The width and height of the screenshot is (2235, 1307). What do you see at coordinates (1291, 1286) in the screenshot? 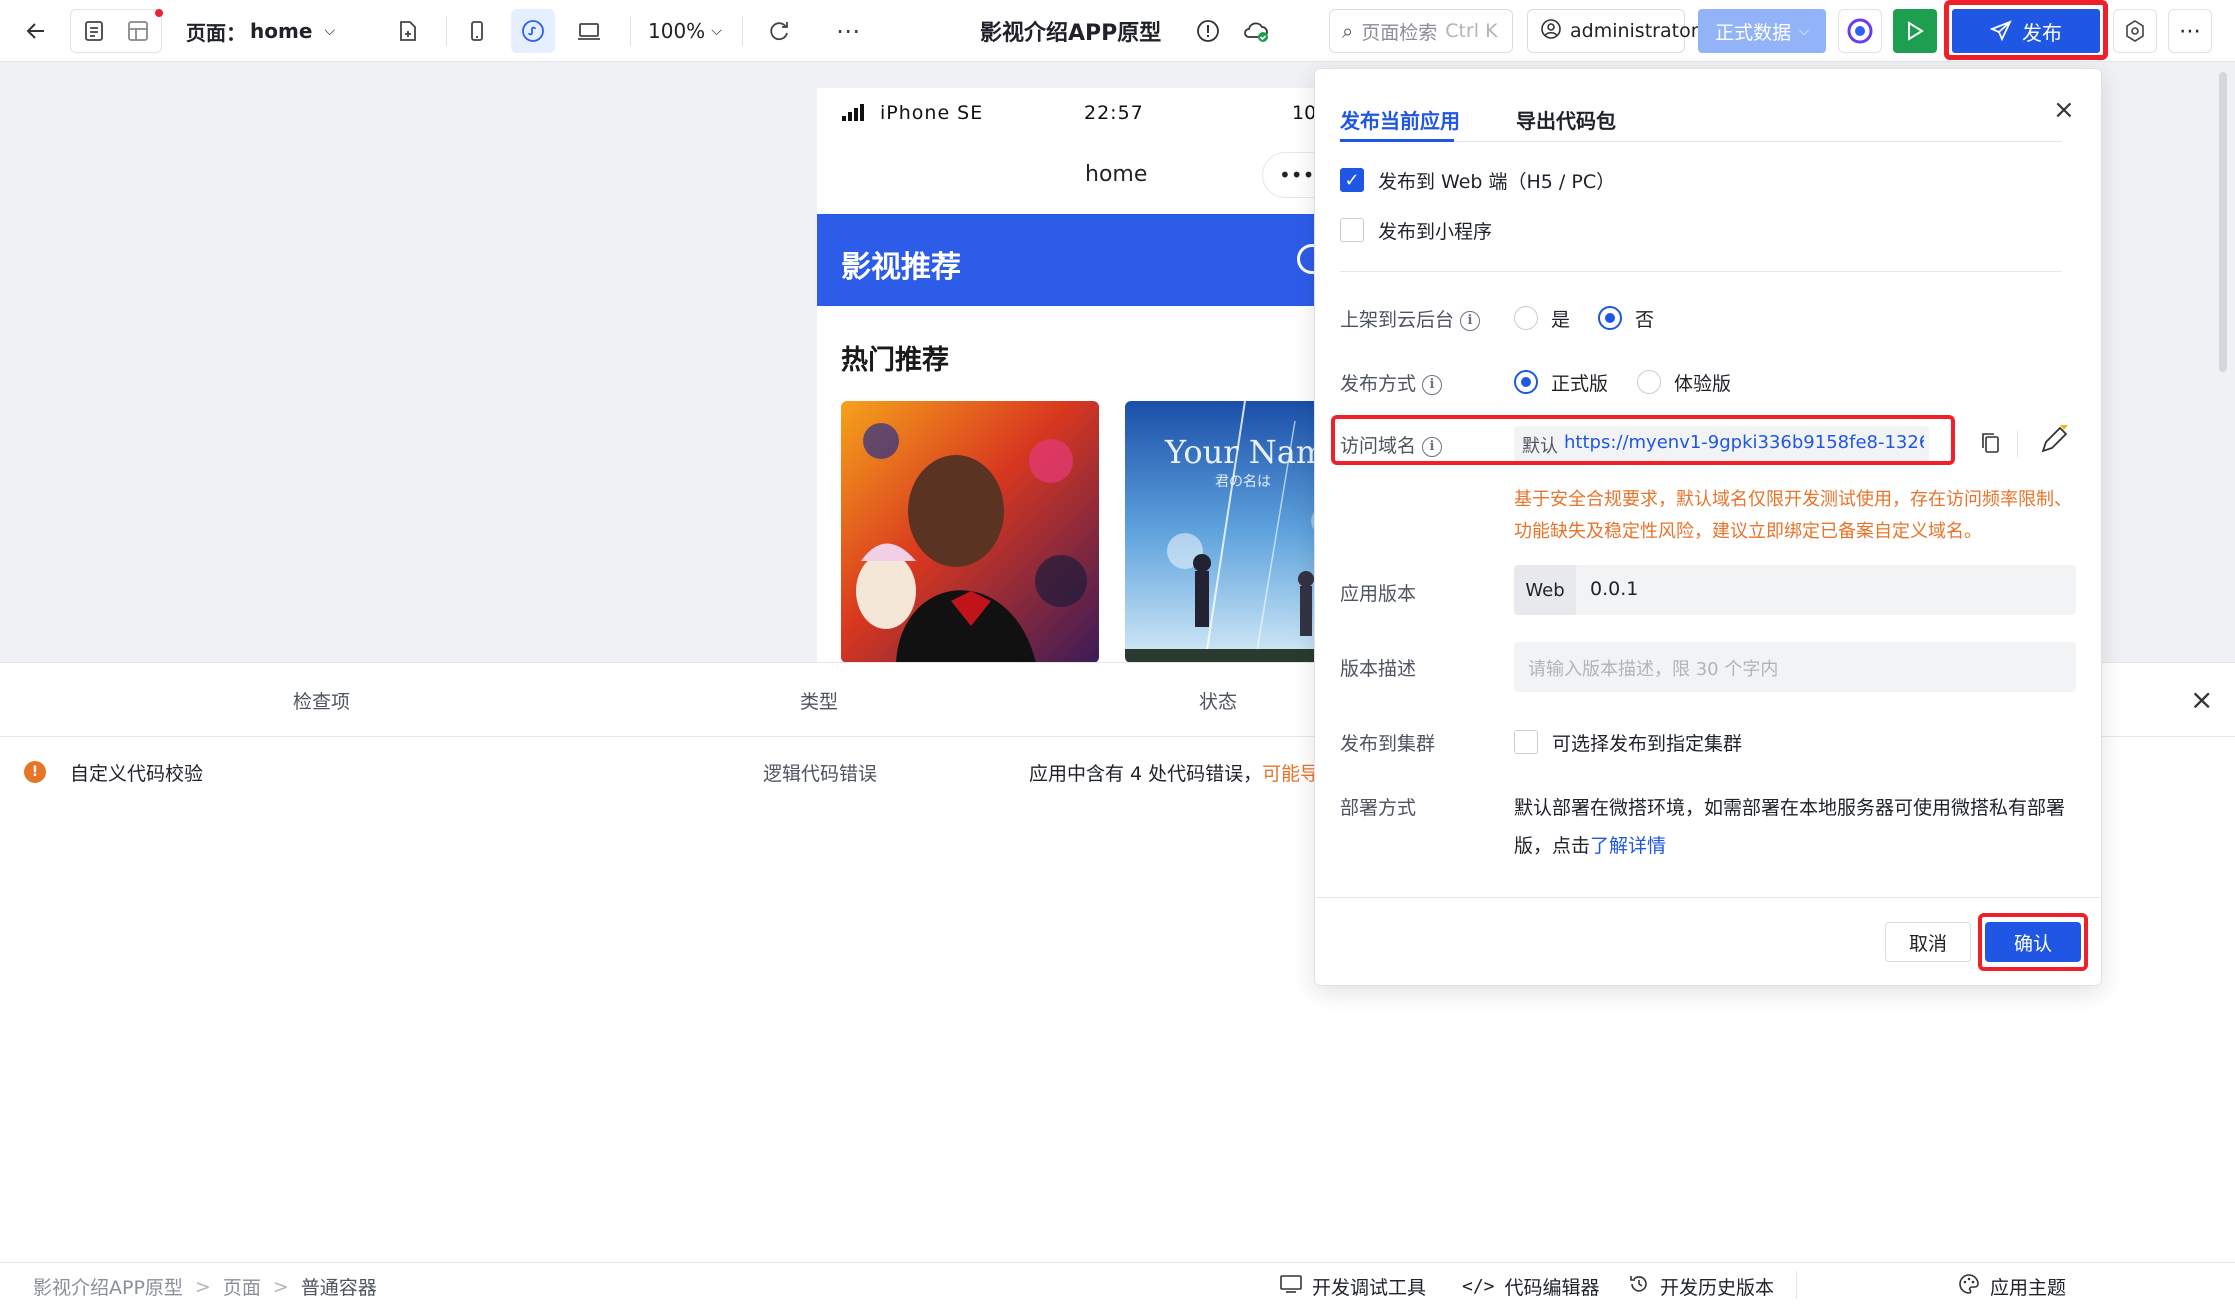
I see `monitor-icon` at bounding box center [1291, 1286].